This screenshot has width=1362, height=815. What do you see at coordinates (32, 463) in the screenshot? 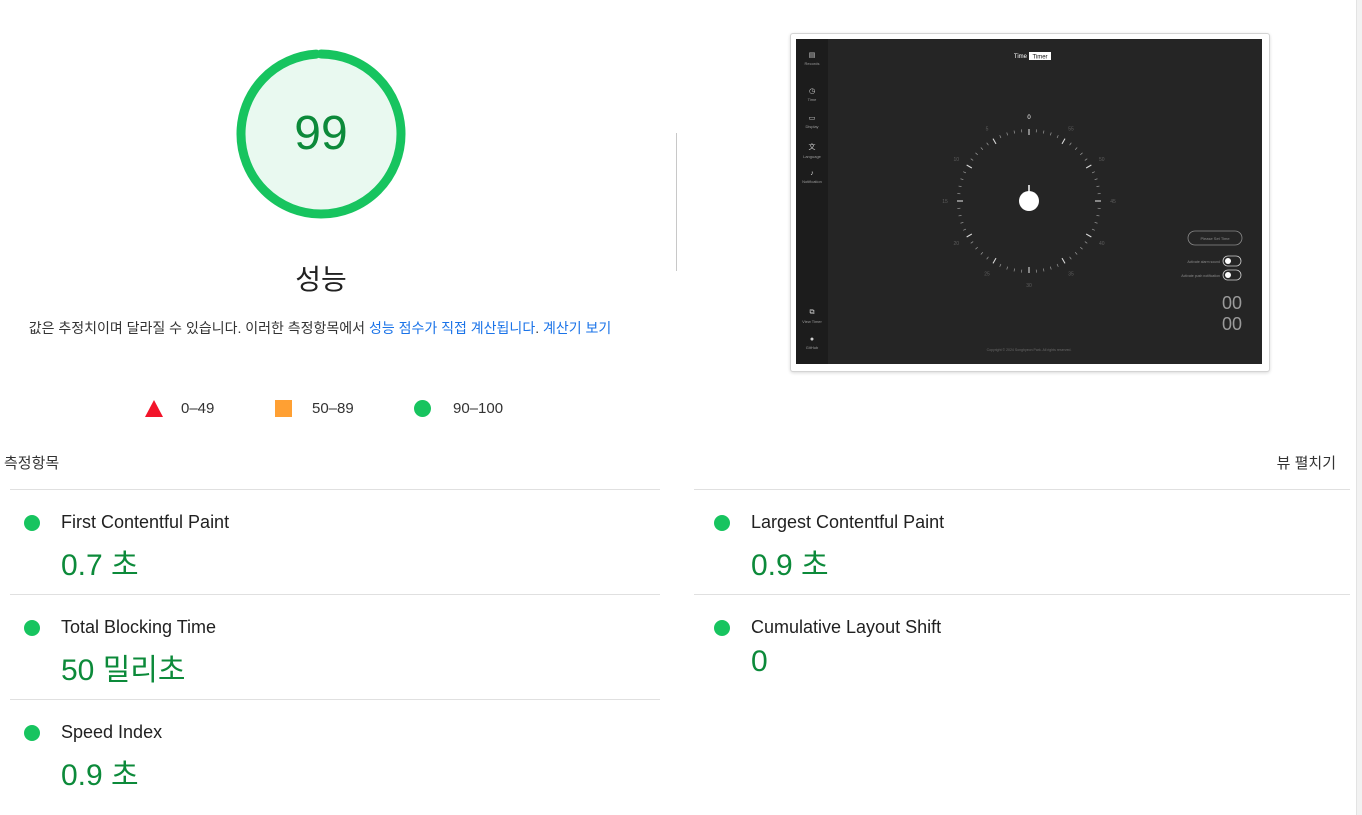
I see `metrics-header: 측정항목` at bounding box center [32, 463].